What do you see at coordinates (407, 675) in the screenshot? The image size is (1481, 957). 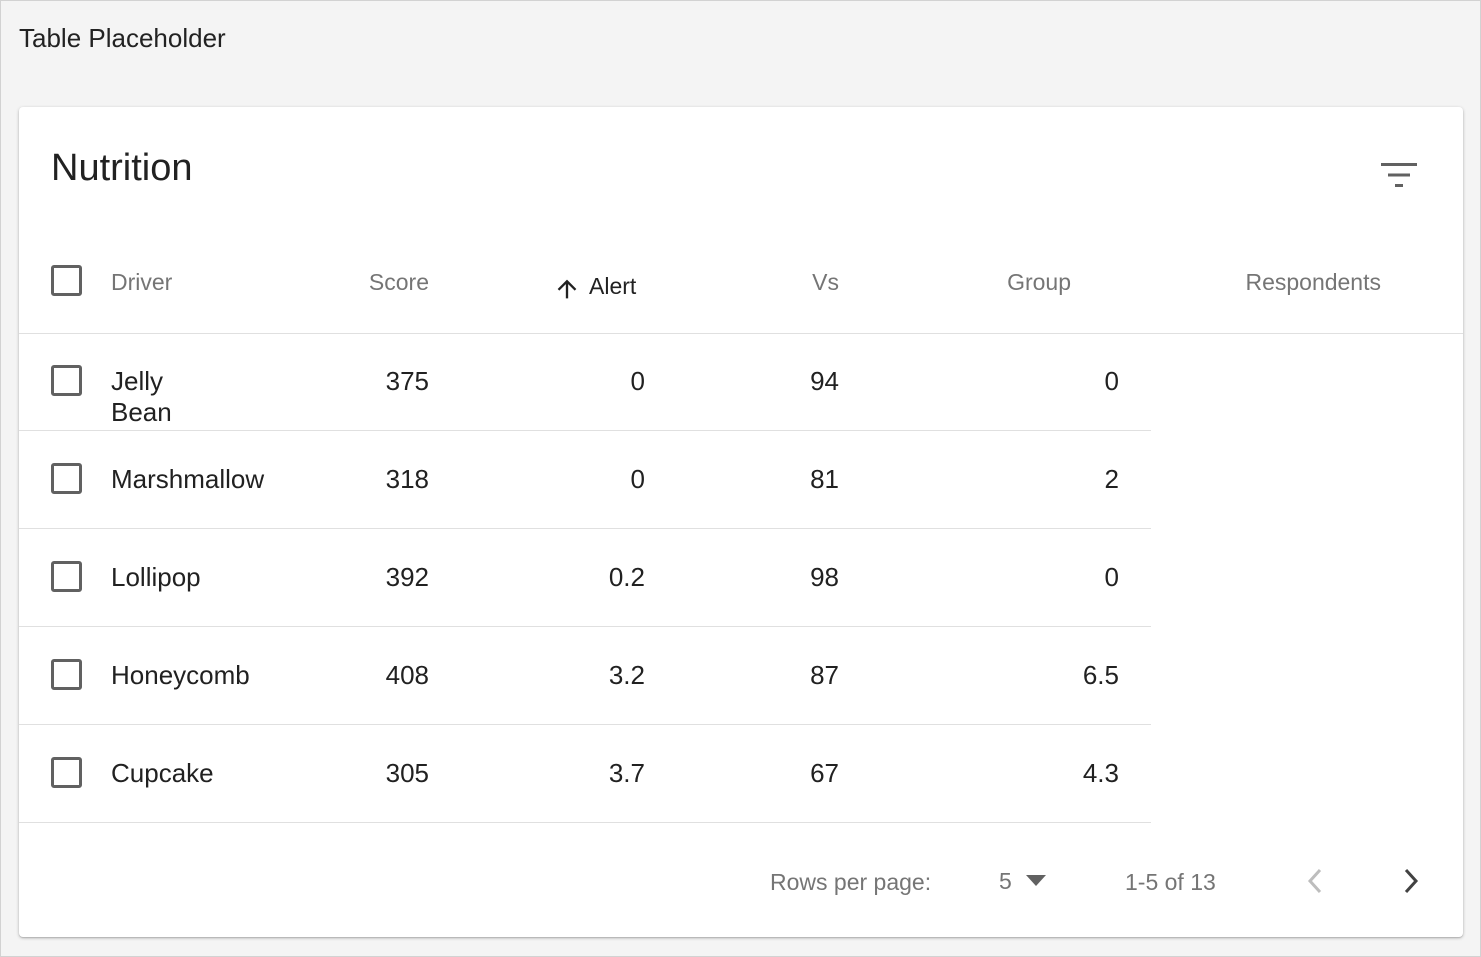 I see `cell-score: 408` at bounding box center [407, 675].